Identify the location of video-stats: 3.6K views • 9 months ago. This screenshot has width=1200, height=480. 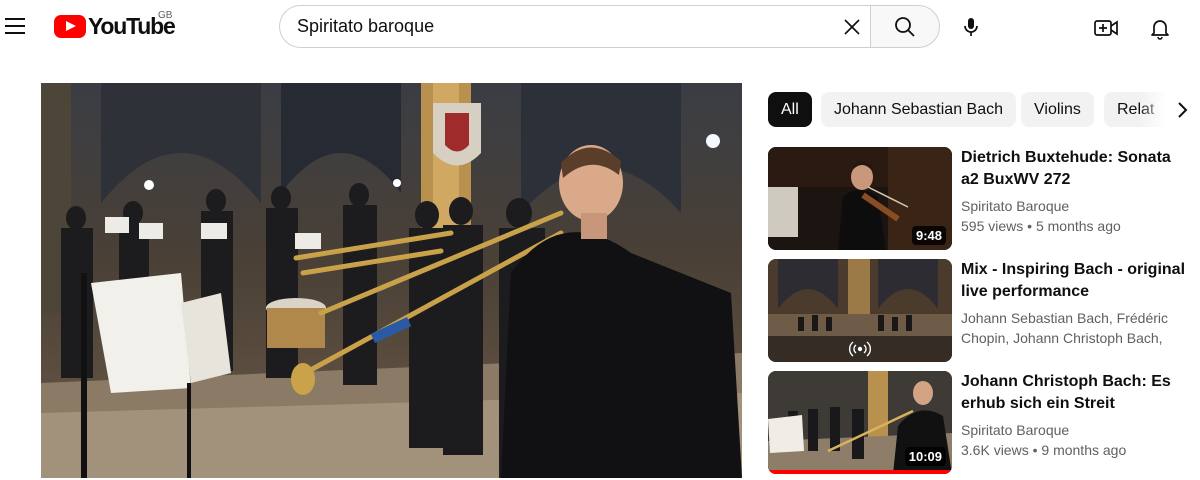
(1044, 450).